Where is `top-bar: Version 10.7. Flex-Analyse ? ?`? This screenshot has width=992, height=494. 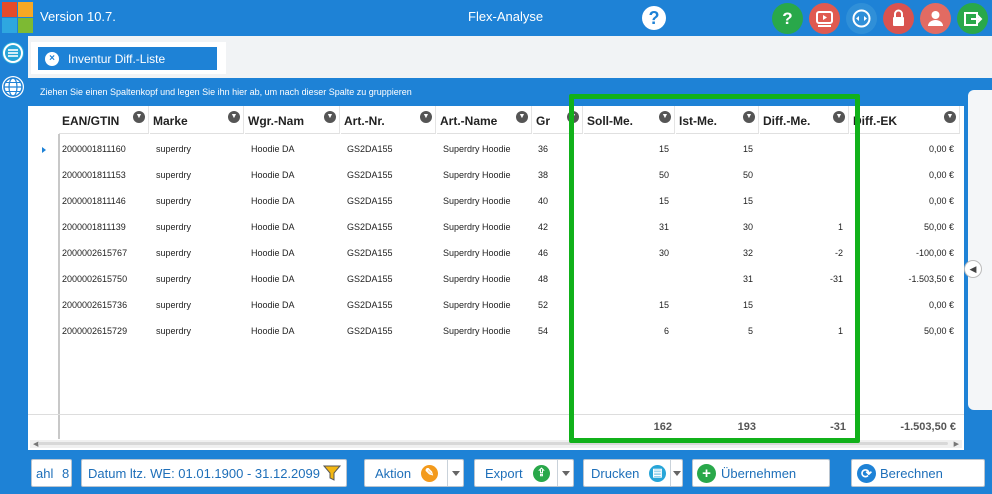 top-bar: Version 10.7. Flex-Analyse ? ? is located at coordinates (496, 18).